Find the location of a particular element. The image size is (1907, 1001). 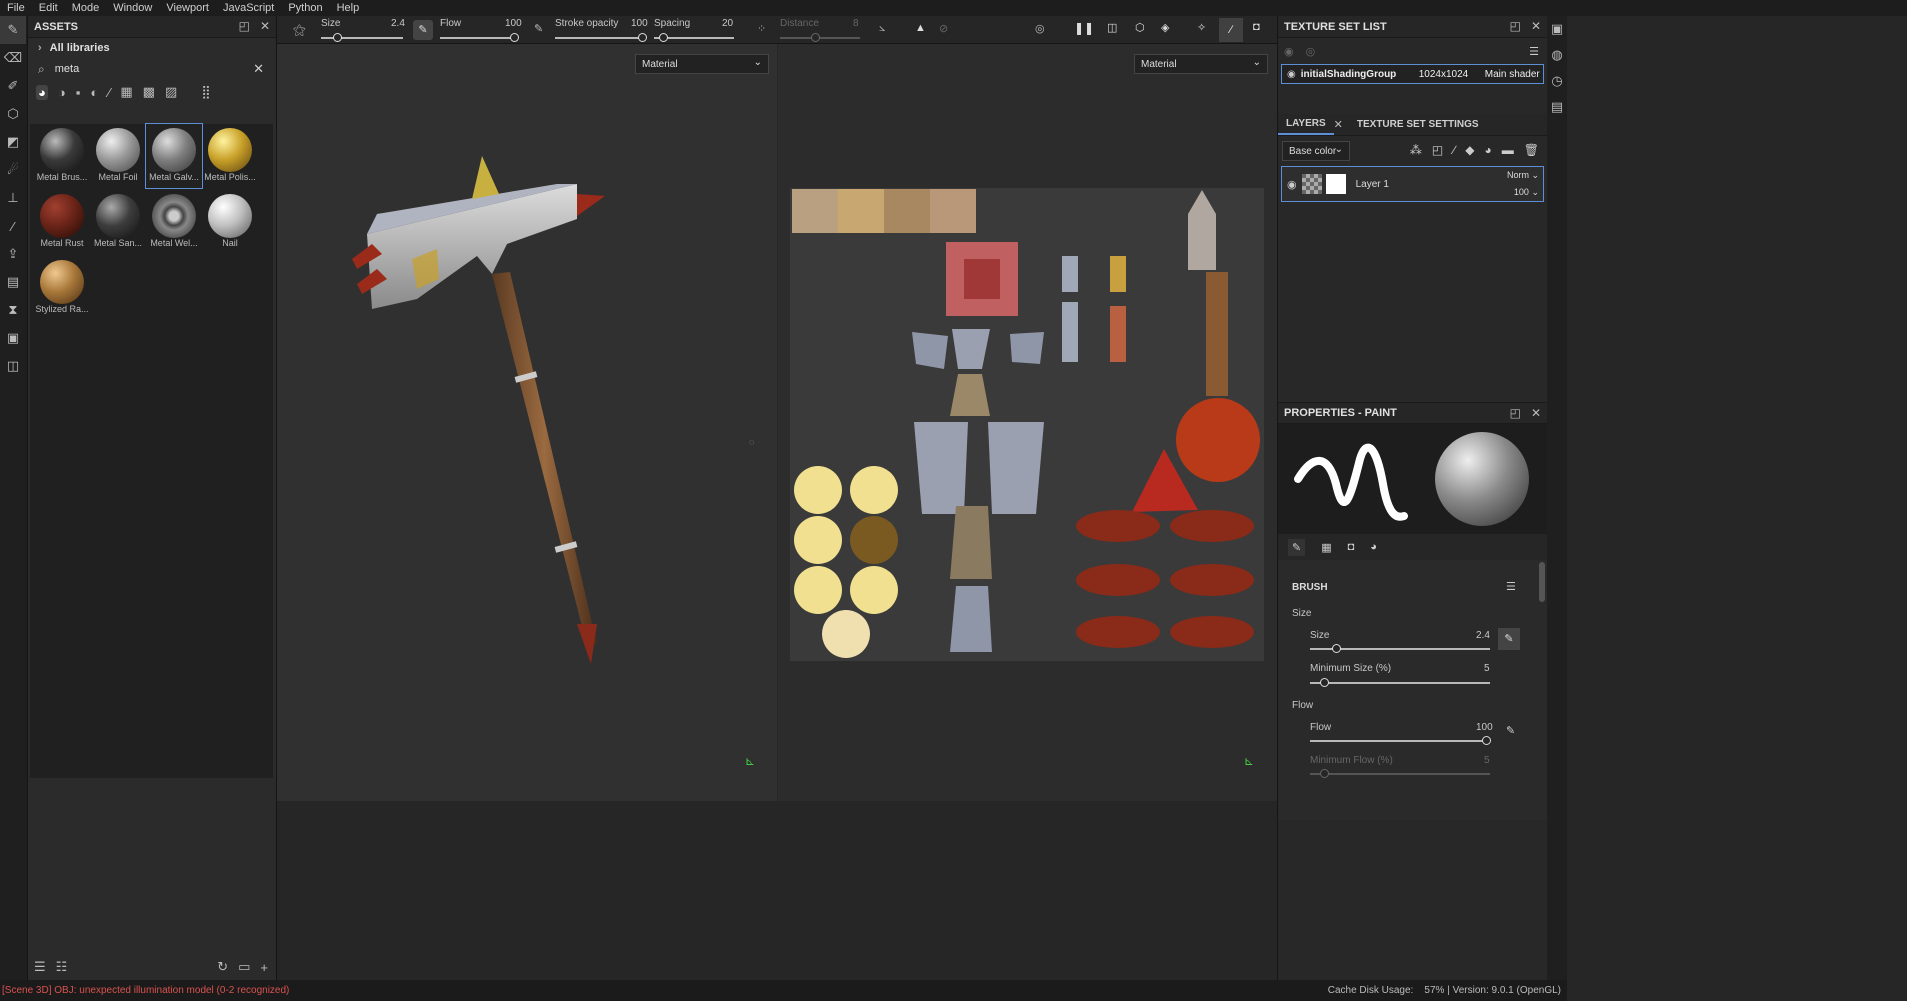

eye-icon: ◉ is located at coordinates (1291, 74).